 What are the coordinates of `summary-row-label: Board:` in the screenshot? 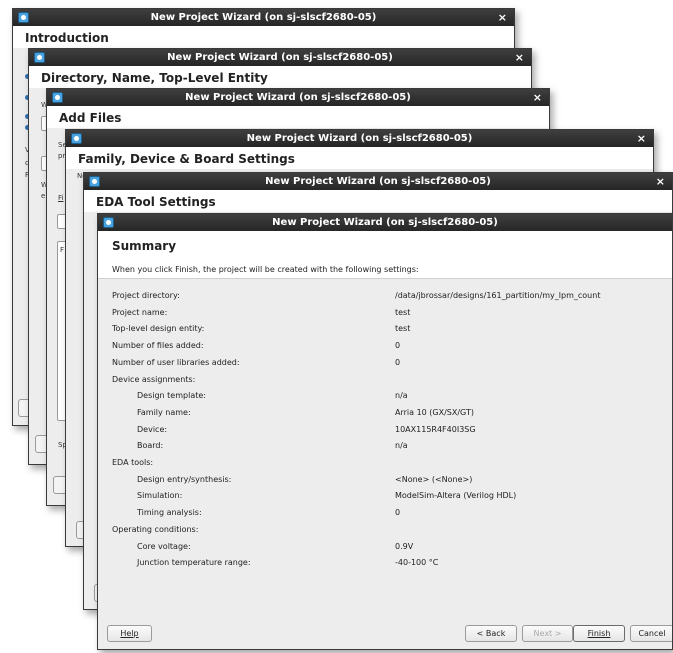 It's located at (150, 446).